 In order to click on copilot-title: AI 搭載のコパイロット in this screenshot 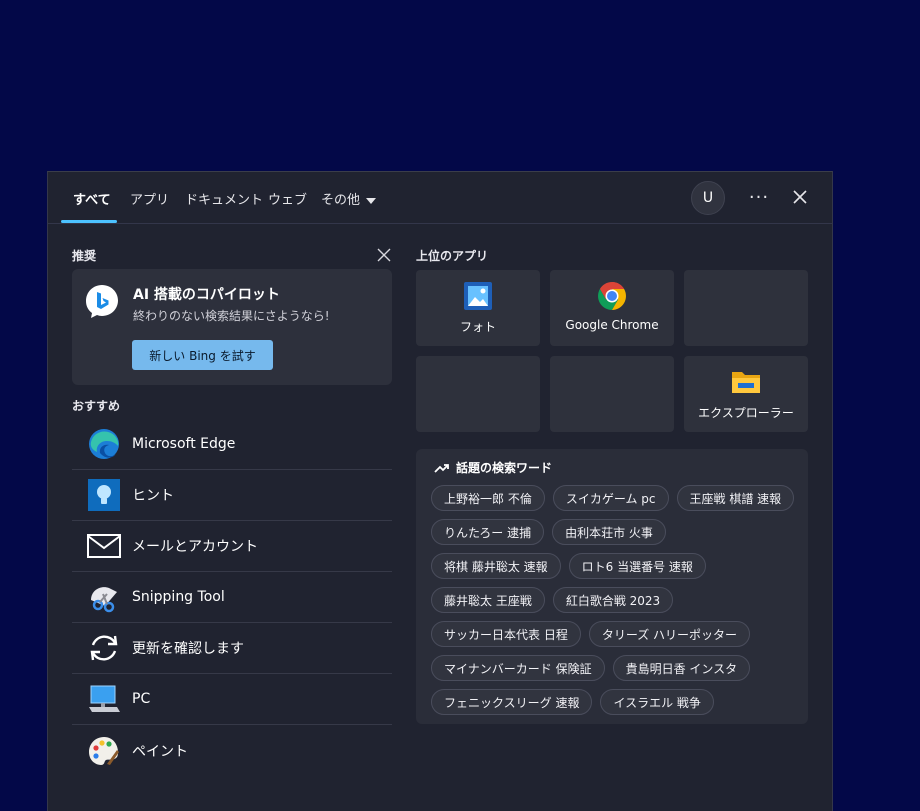, I will do `click(206, 295)`.